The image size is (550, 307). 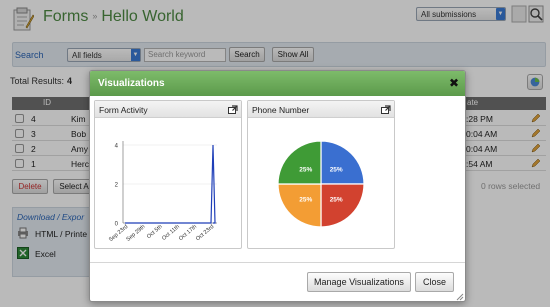 I want to click on y-tick-label: 0, so click(x=117, y=225).